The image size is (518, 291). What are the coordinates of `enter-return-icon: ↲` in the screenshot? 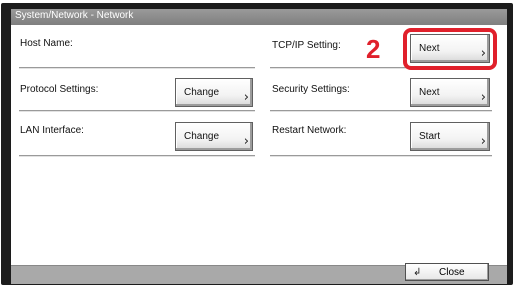 It's located at (417, 272).